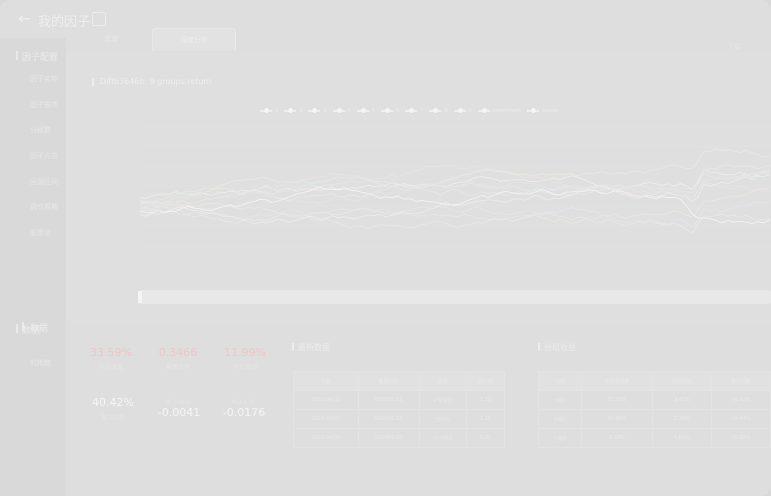 This screenshot has height=496, width=771. I want to click on metric-volatility: 11.99% 年化波动, so click(245, 358).